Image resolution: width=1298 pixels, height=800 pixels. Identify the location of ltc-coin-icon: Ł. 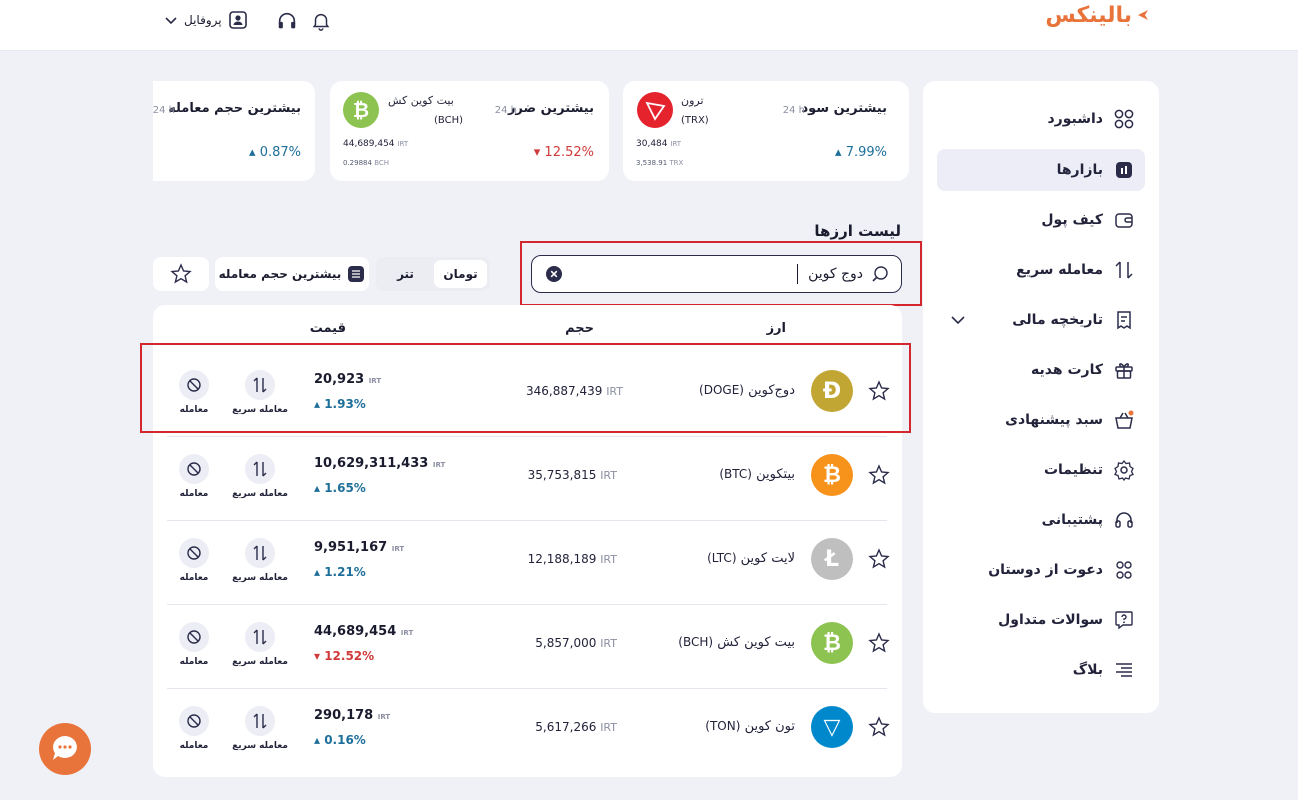
(832, 559).